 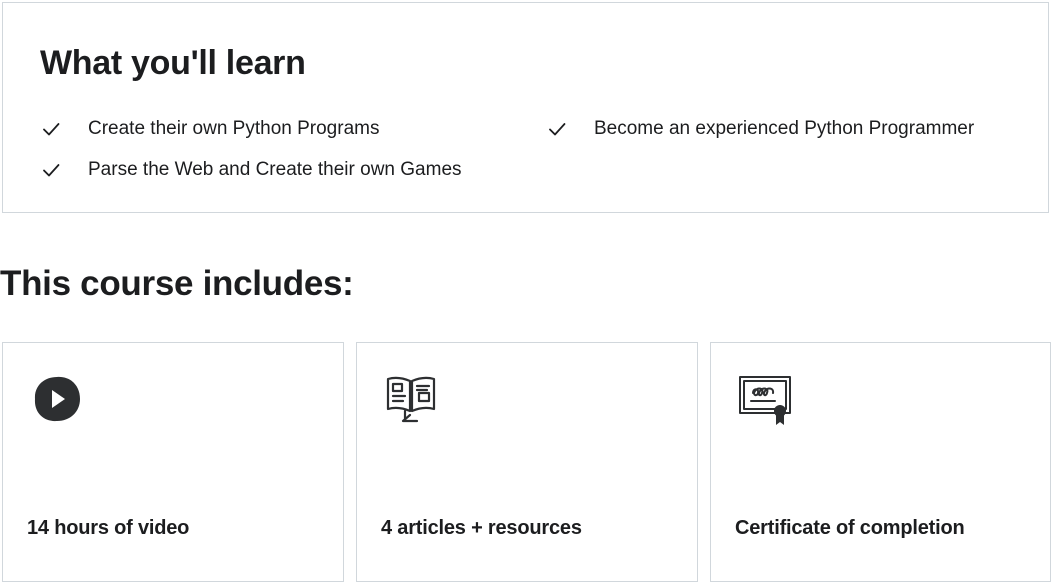 I want to click on includes-card-articles: 4 articles + resources, so click(x=527, y=462).